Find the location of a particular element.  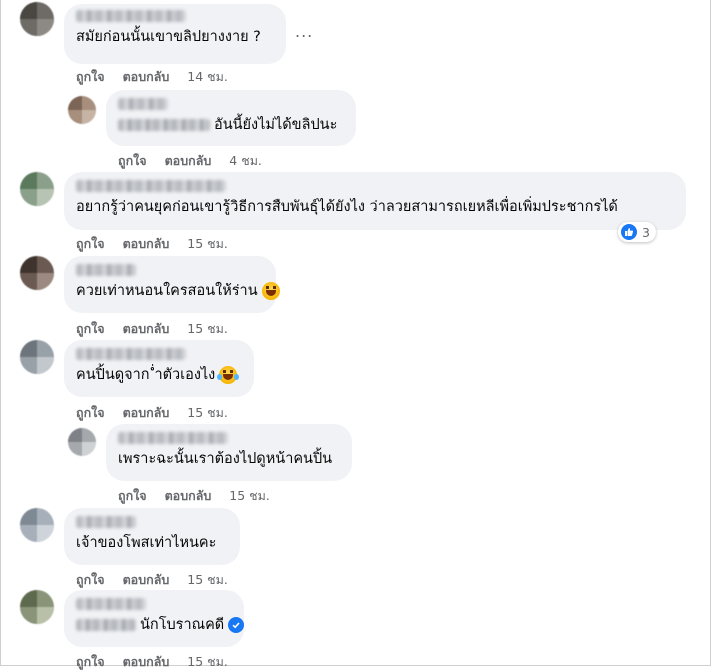

comment-text: อันนี้ยังไม่ได้ขลิปนะ is located at coordinates (276, 125).